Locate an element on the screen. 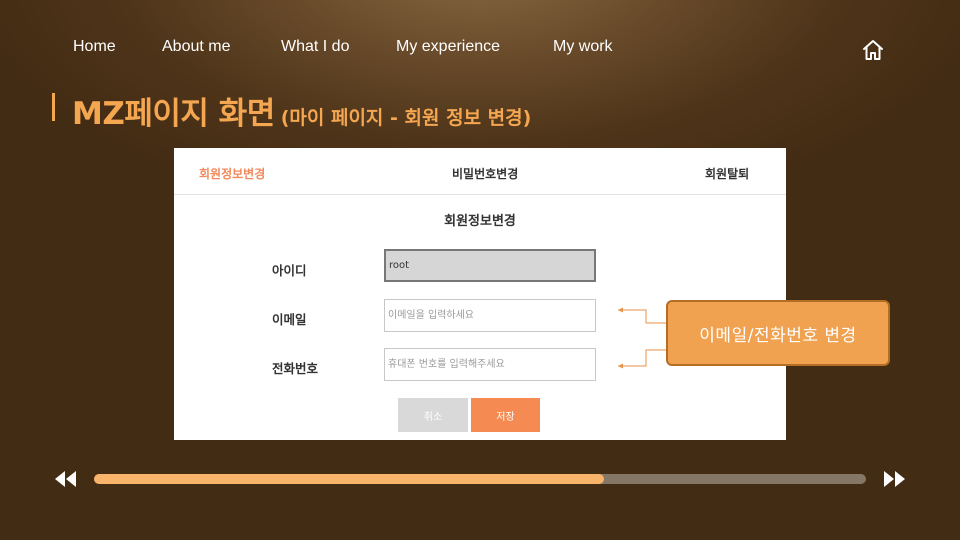 This screenshot has height=540, width=960. nav-my-work: My work is located at coordinates (583, 47).